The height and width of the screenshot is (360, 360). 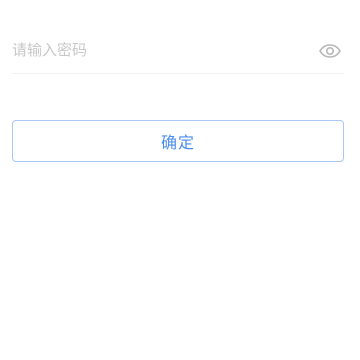 I want to click on password-field-row, so click(x=178, y=51).